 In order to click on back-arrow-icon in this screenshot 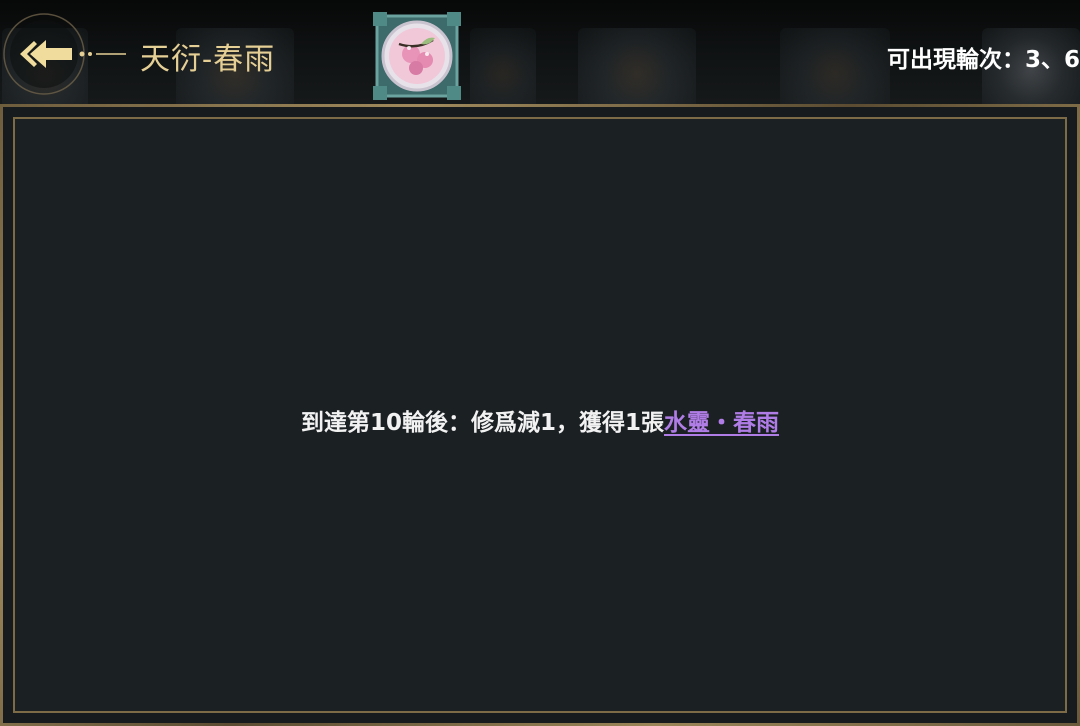, I will do `click(64, 54)`.